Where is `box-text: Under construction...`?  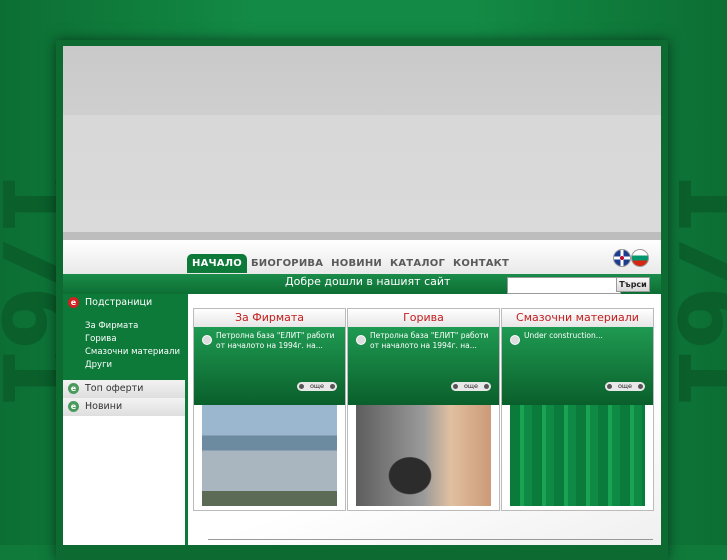 box-text: Under construction... is located at coordinates (563, 335).